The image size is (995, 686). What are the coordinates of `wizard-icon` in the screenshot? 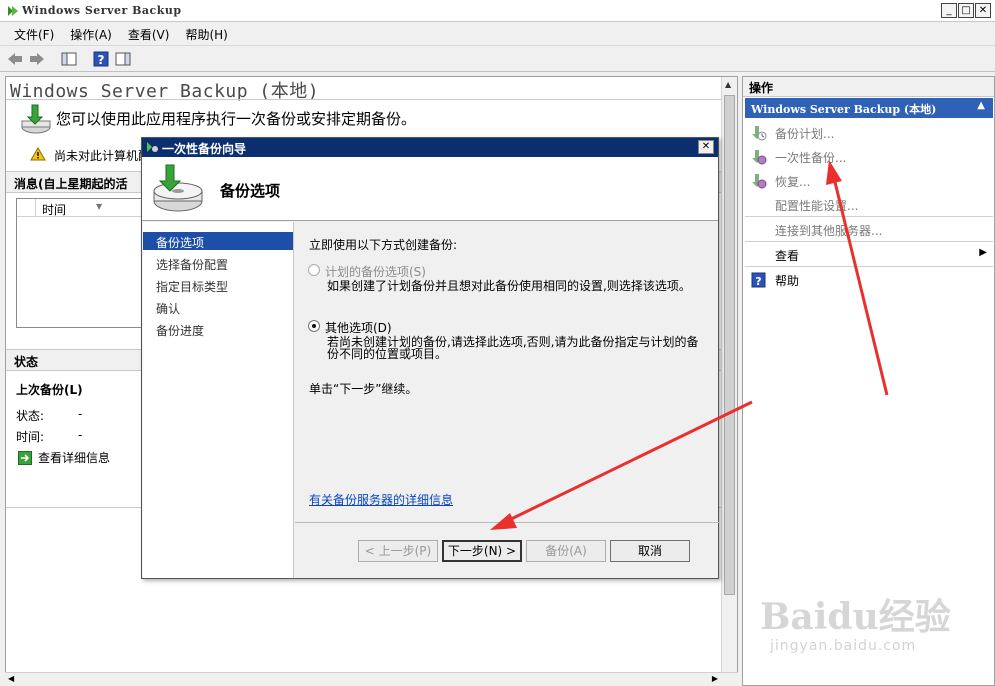 It's located at (152, 147).